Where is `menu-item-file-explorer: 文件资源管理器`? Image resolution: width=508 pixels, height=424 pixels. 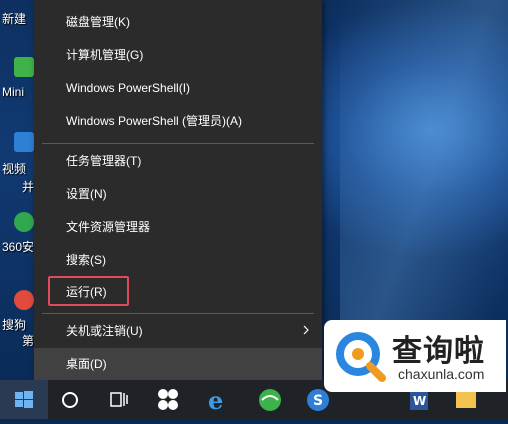 menu-item-file-explorer: 文件资源管理器 is located at coordinates (178, 227).